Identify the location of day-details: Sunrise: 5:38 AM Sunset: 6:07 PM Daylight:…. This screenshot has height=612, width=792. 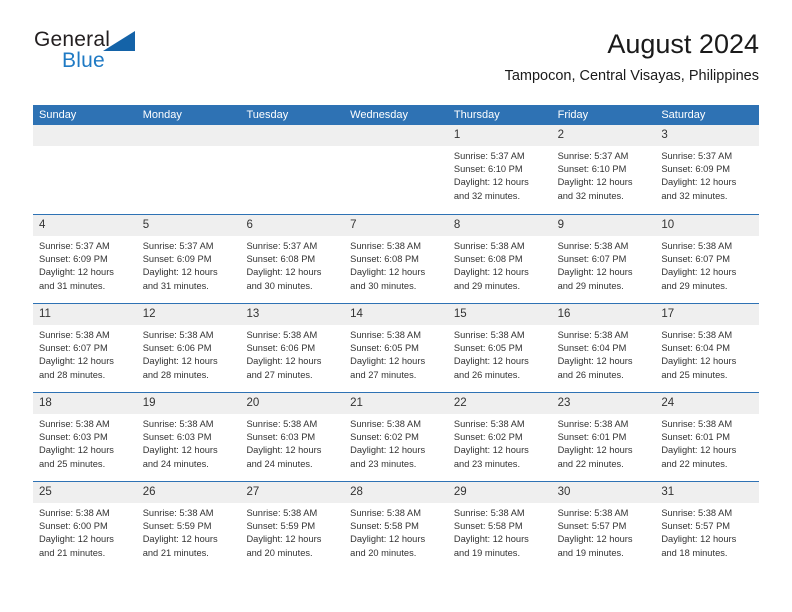
(604, 264).